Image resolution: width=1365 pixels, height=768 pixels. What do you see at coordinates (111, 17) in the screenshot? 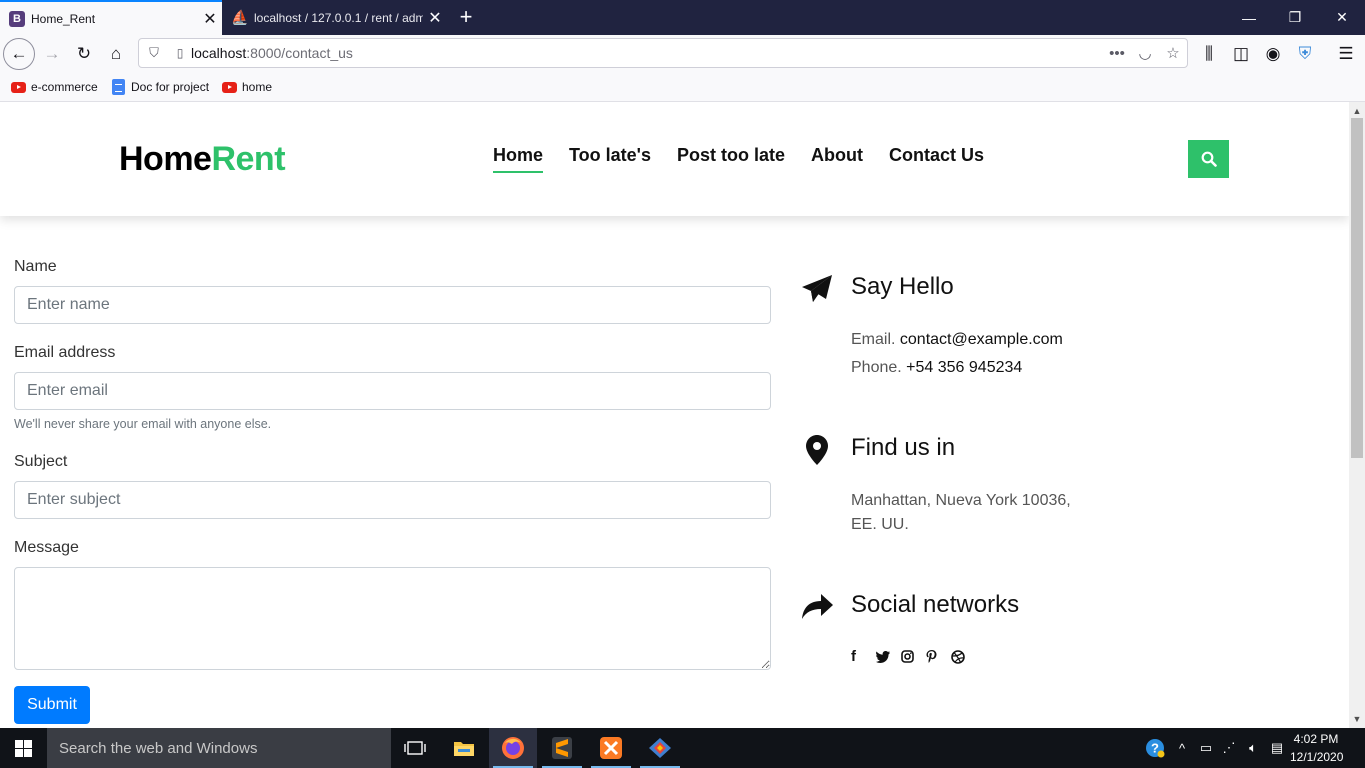
I see `tab-home-rent: B Home_Rent ✕` at bounding box center [111, 17].